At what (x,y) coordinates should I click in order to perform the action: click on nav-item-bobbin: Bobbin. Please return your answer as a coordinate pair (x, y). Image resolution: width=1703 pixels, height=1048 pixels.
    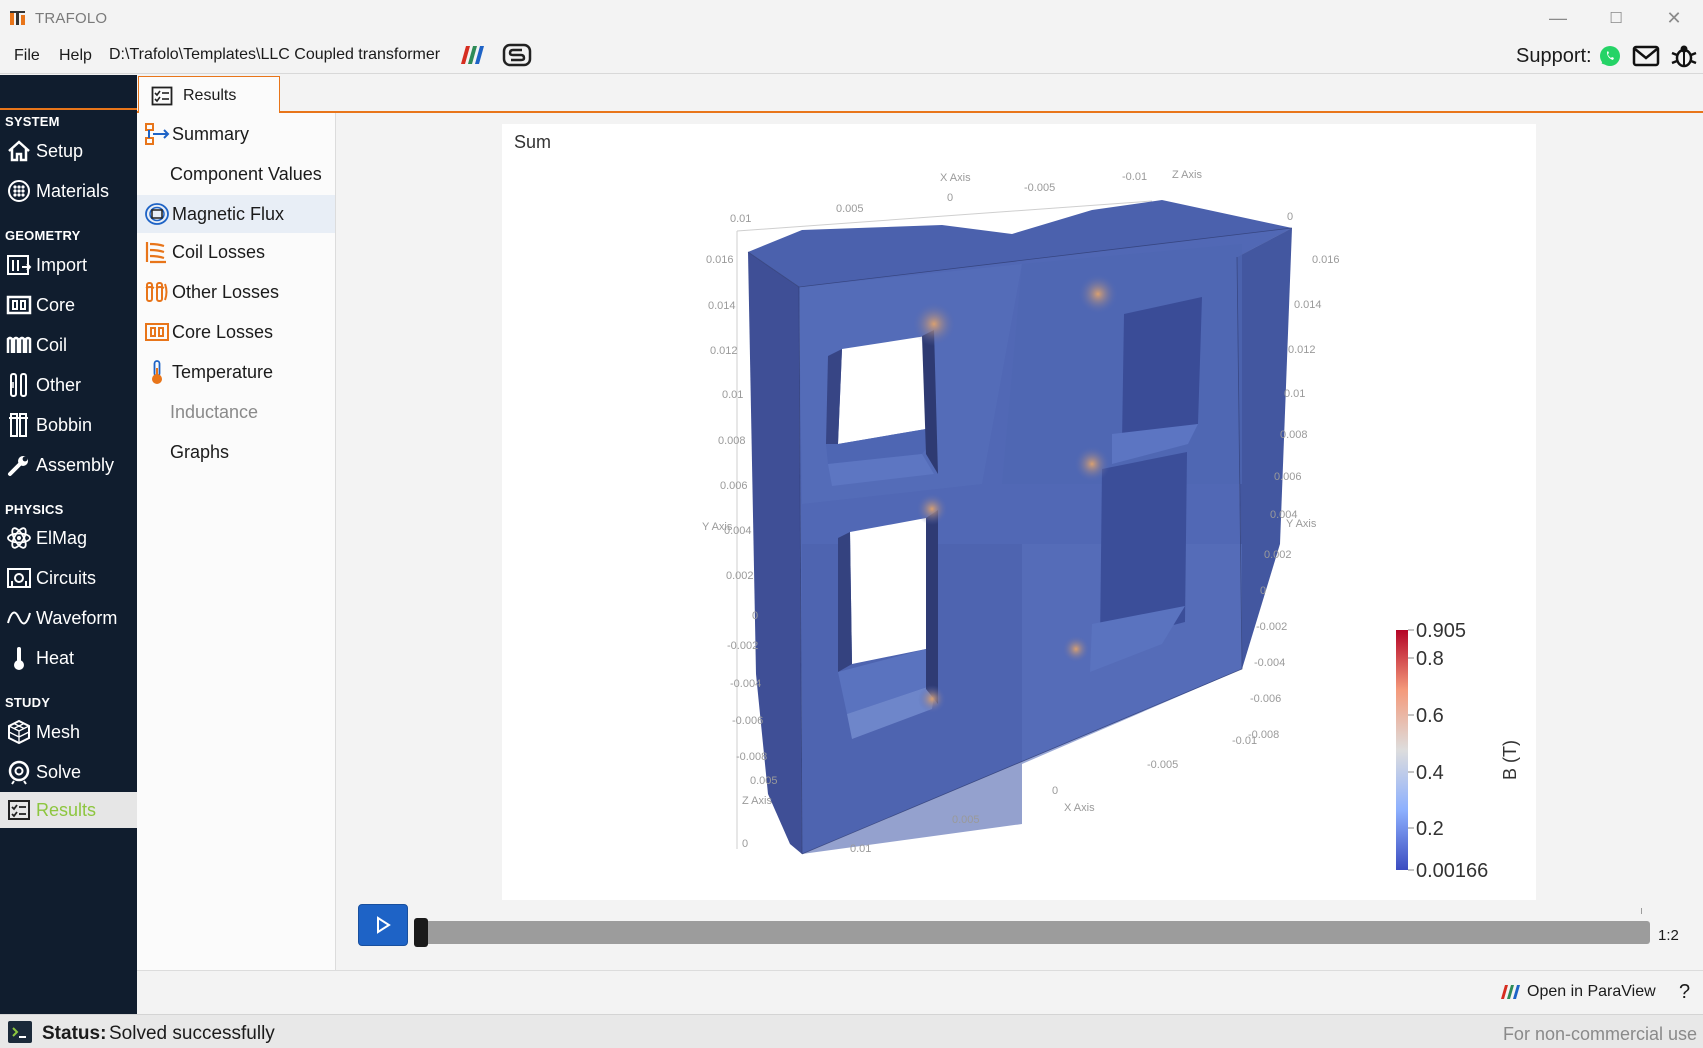
    Looking at the image, I should click on (68, 425).